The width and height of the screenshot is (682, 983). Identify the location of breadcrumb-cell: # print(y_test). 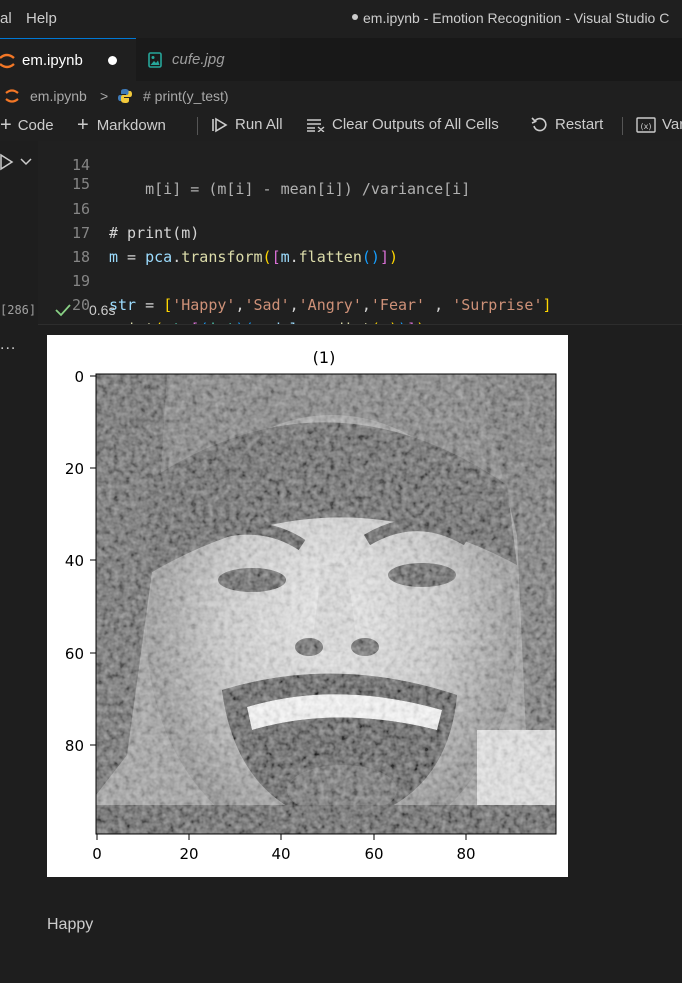
(186, 96).